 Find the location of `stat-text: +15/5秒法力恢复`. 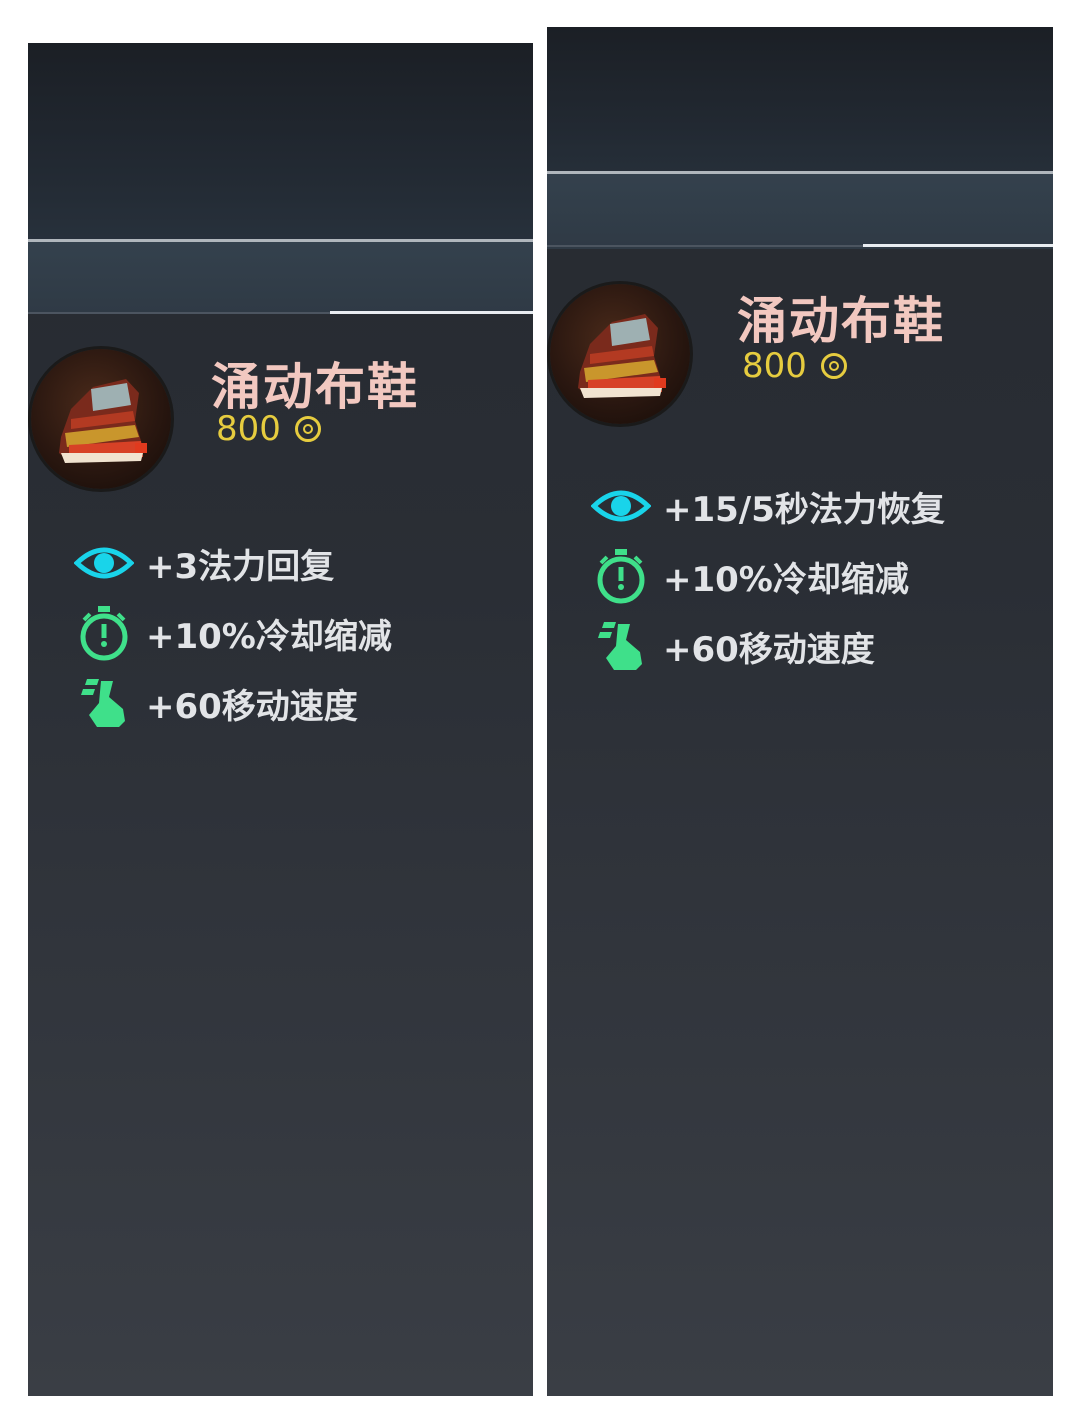

stat-text: +15/5秒法力恢复 is located at coordinates (804, 509).